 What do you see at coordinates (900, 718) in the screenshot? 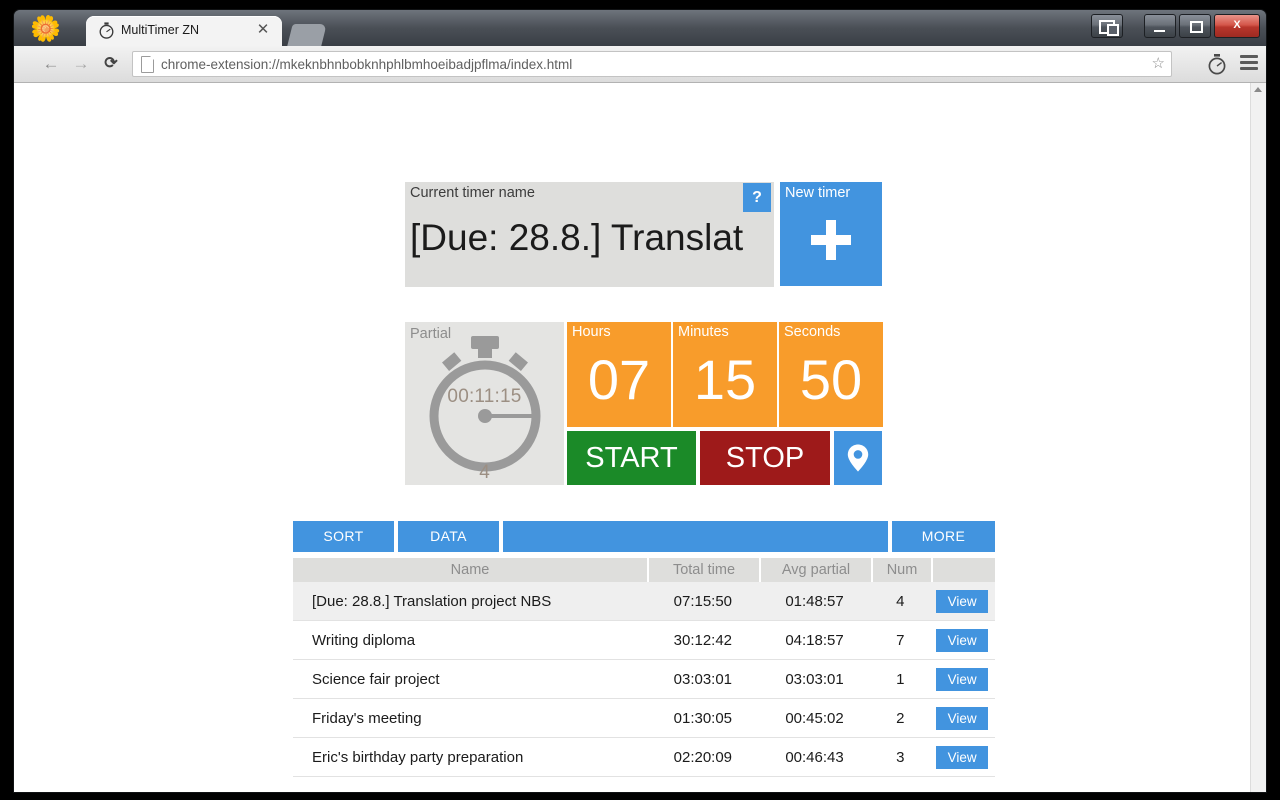
I see `row-num: 2` at bounding box center [900, 718].